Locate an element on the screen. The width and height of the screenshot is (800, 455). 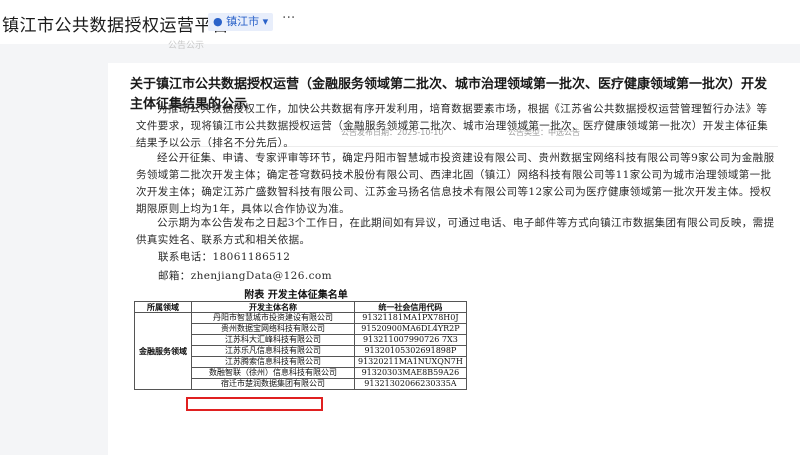
company-name: 江苏科大汇峰科技有限公司 is located at coordinates (273, 340).